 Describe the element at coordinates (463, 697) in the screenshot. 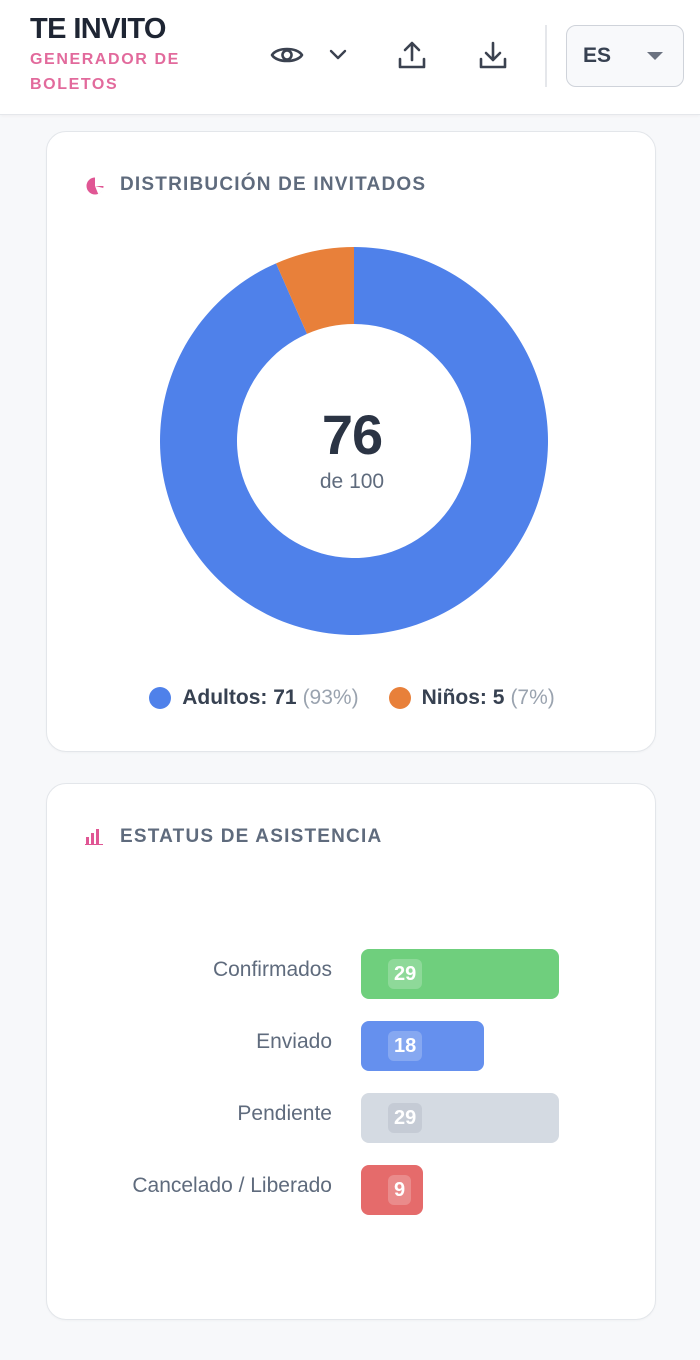

I see `legend-label: Niños: 5` at that location.